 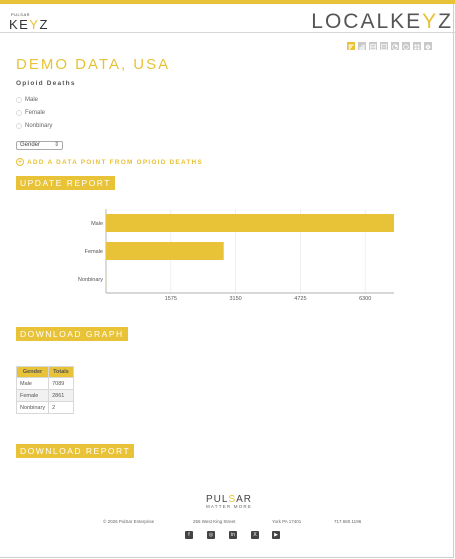 I want to click on x-tick-label: 3150, so click(x=235, y=299).